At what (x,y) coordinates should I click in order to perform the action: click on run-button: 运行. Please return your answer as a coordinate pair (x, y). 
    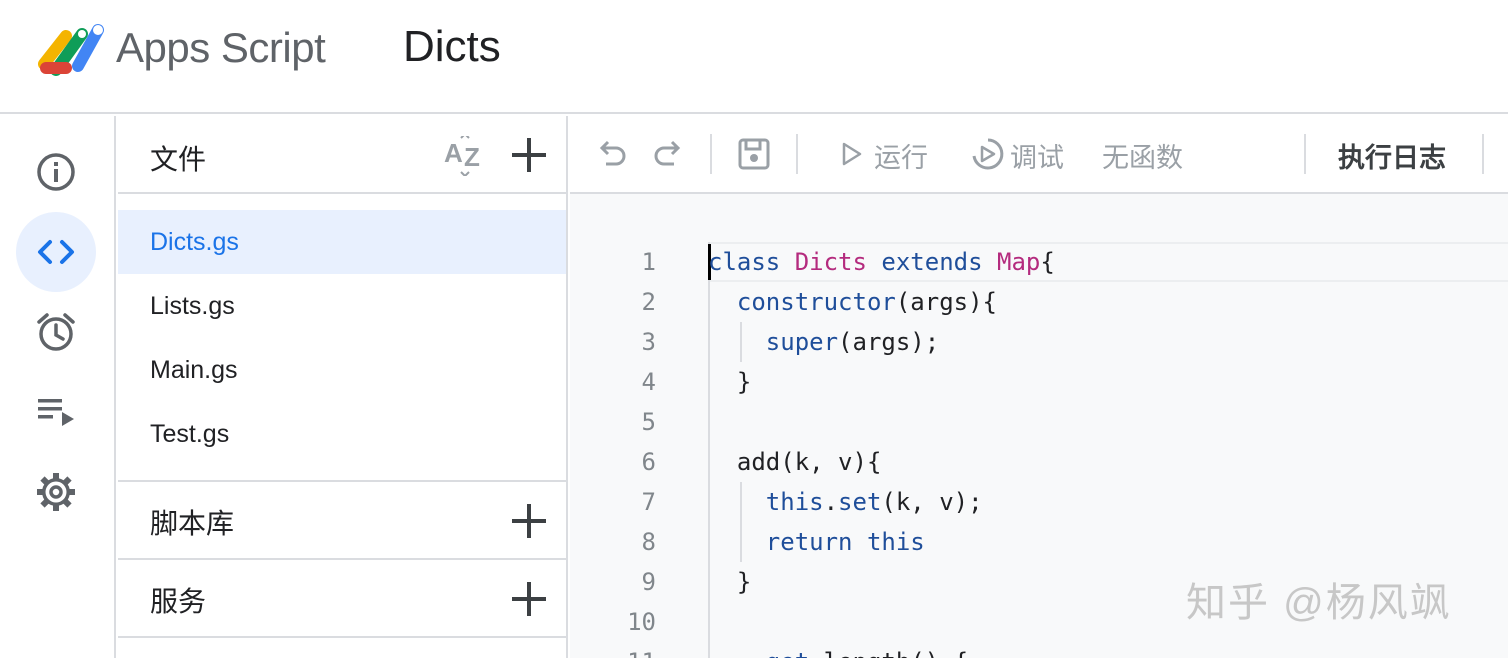
    Looking at the image, I should click on (888, 155).